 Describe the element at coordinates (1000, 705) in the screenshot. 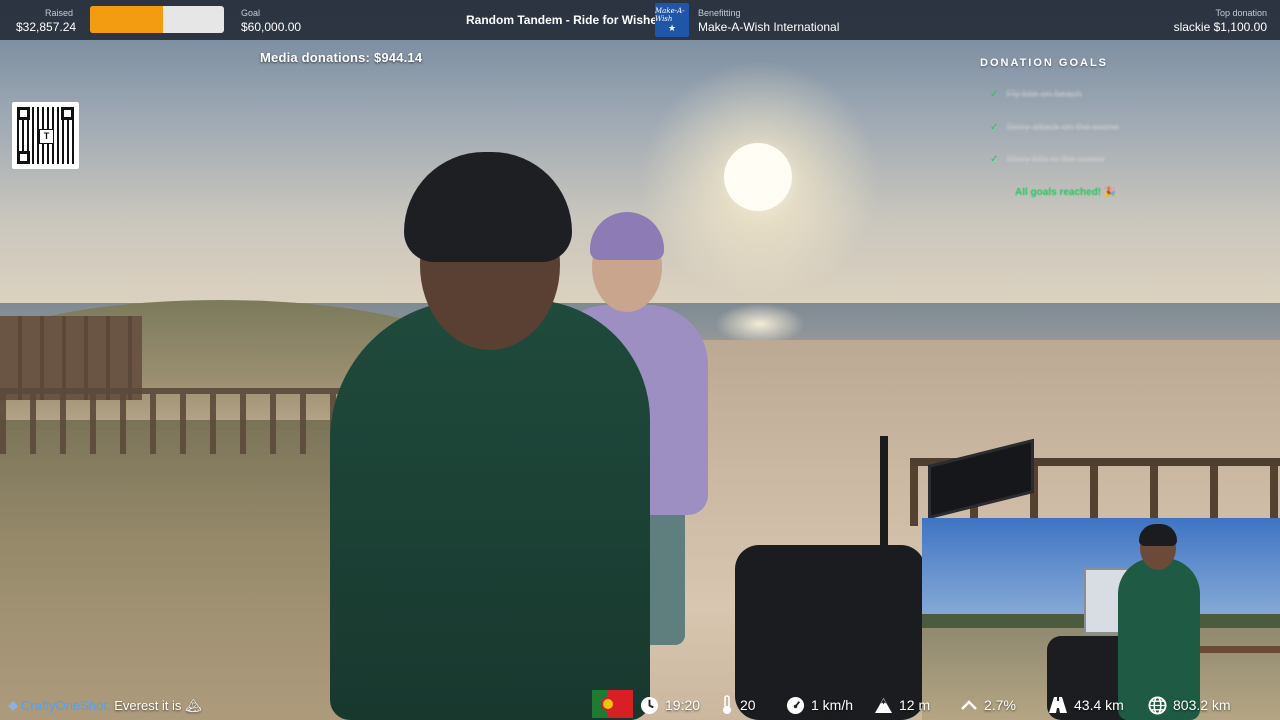

I see `grade-value: 2.7%` at that location.